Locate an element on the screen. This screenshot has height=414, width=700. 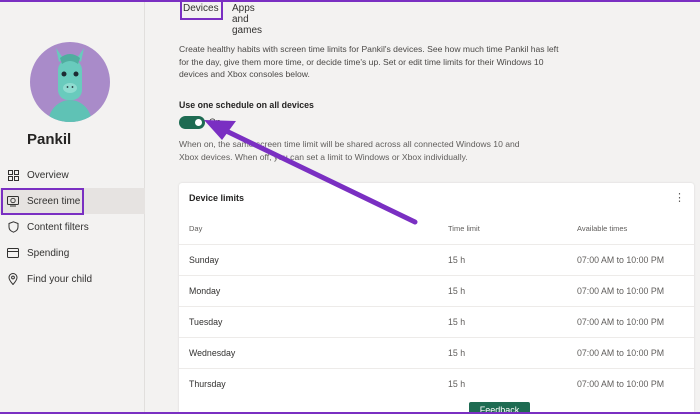
avatar is located at coordinates (70, 82).